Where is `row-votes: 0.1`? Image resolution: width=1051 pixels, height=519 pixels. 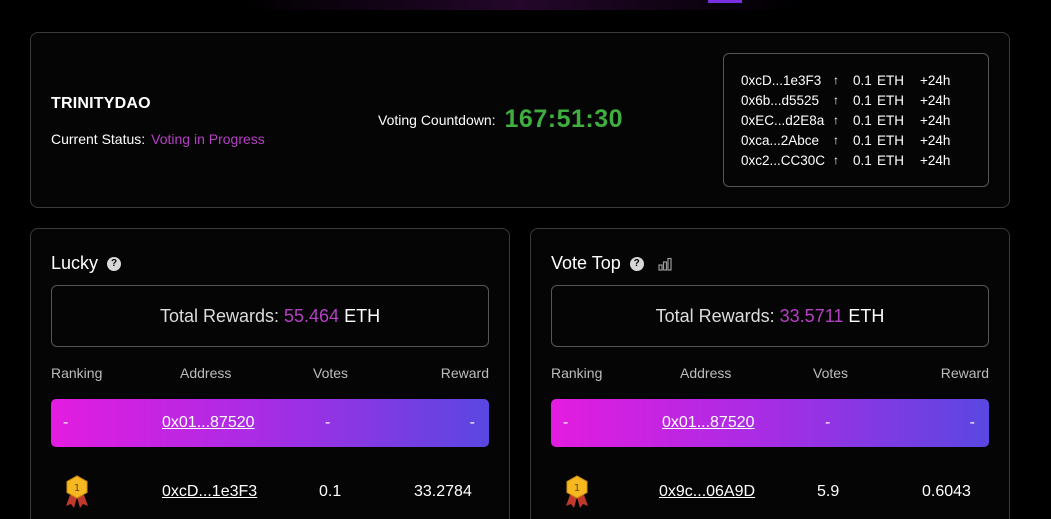 row-votes: 0.1 is located at coordinates (330, 491).